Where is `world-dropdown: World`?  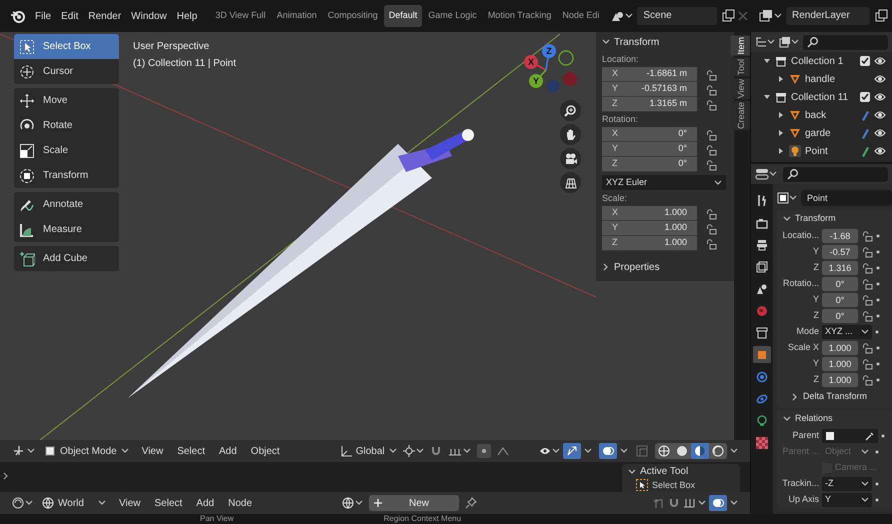 world-dropdown: World is located at coordinates (74, 503).